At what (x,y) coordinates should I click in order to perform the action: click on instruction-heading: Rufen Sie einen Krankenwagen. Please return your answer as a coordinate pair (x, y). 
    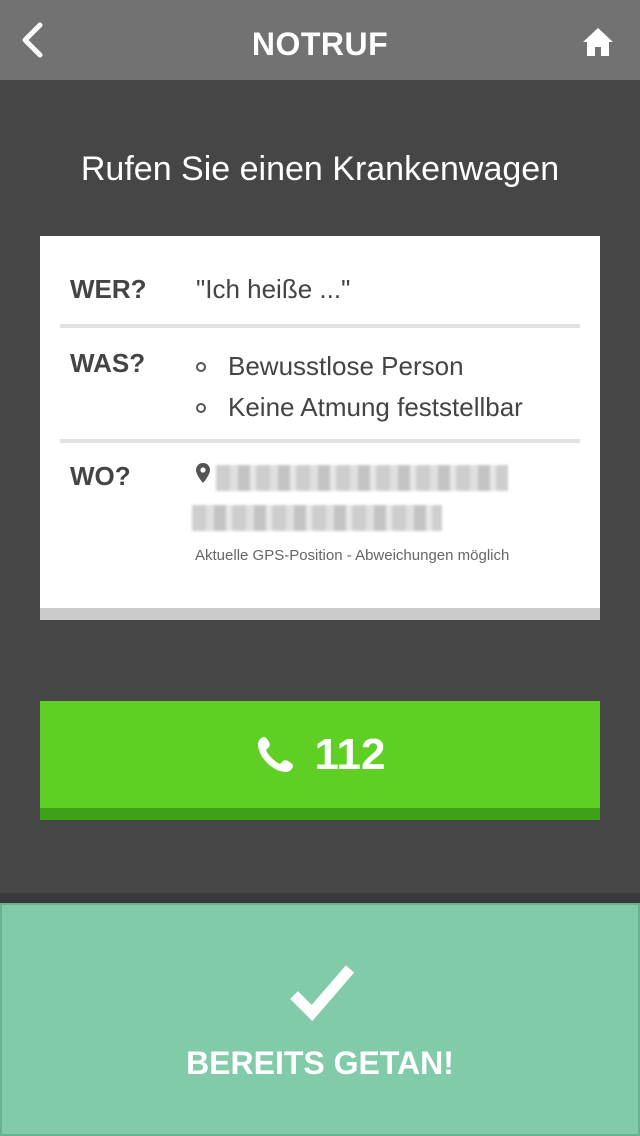
    Looking at the image, I should click on (320, 169).